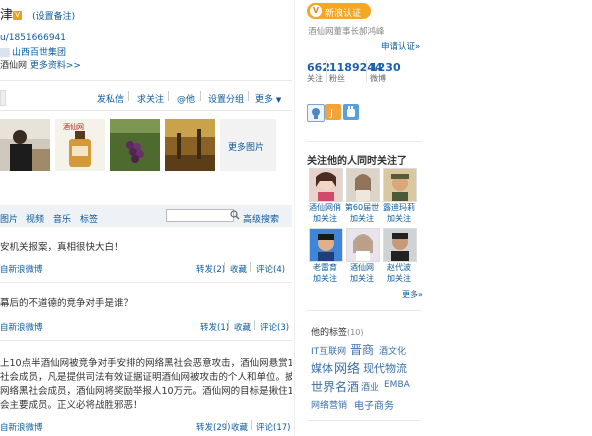  I want to click on more-actions-button: 更多 ▼, so click(268, 98).